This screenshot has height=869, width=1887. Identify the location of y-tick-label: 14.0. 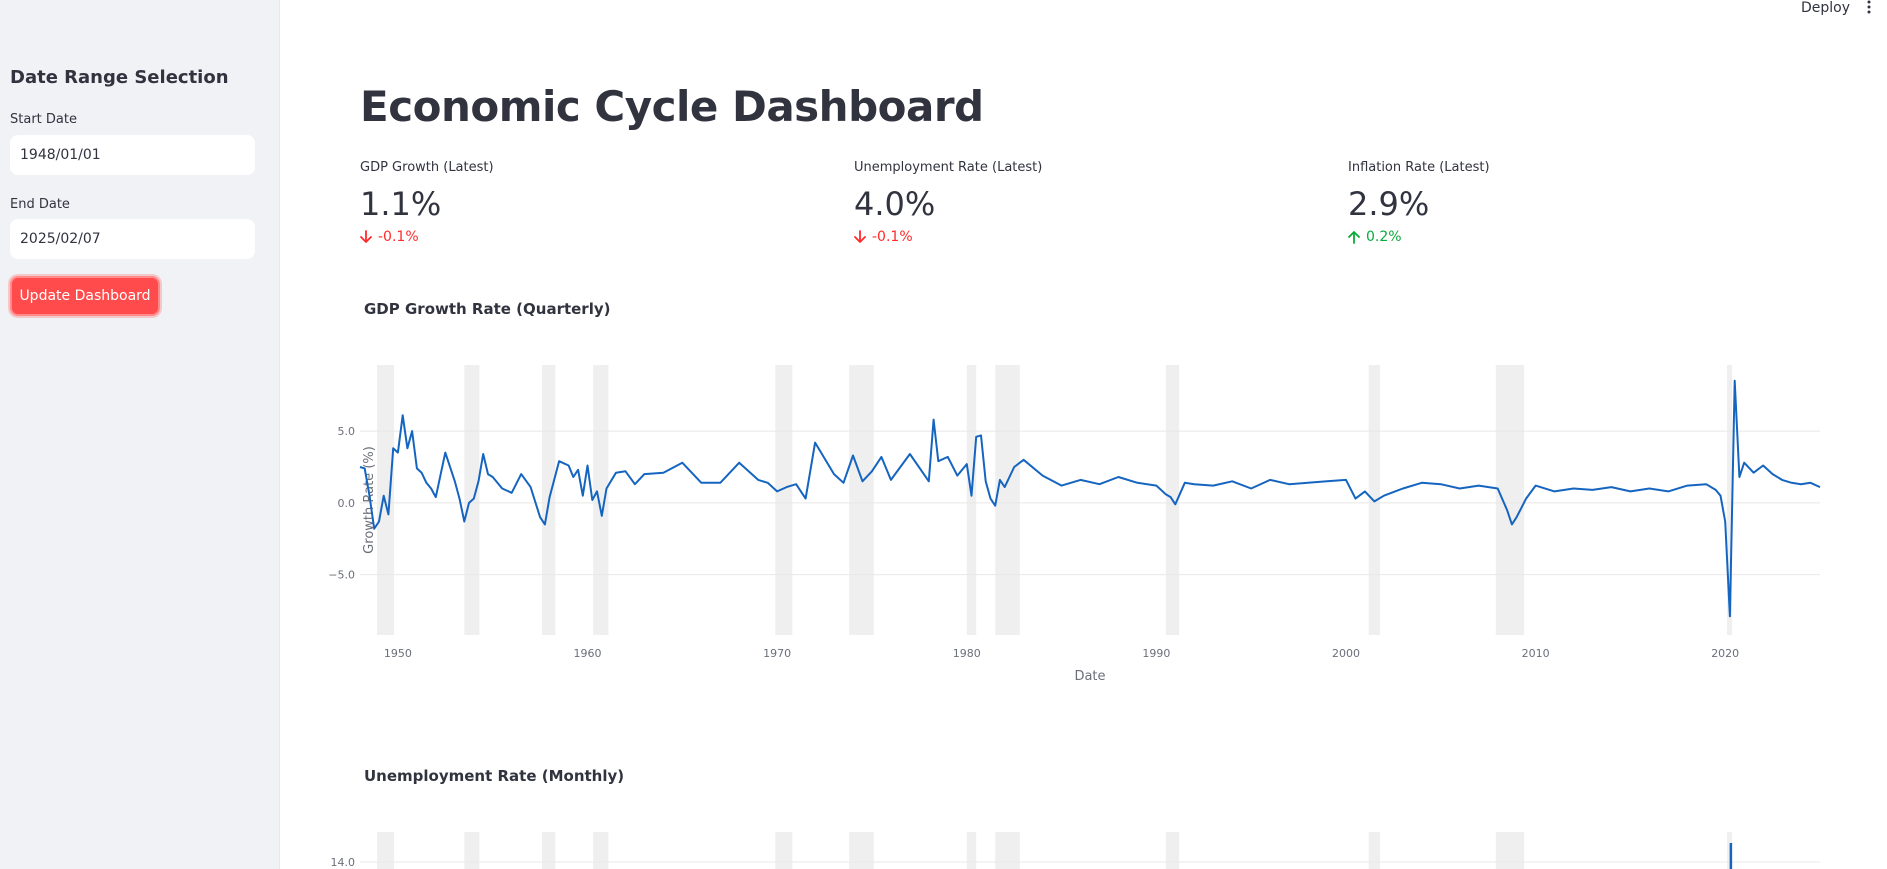
(343, 862).